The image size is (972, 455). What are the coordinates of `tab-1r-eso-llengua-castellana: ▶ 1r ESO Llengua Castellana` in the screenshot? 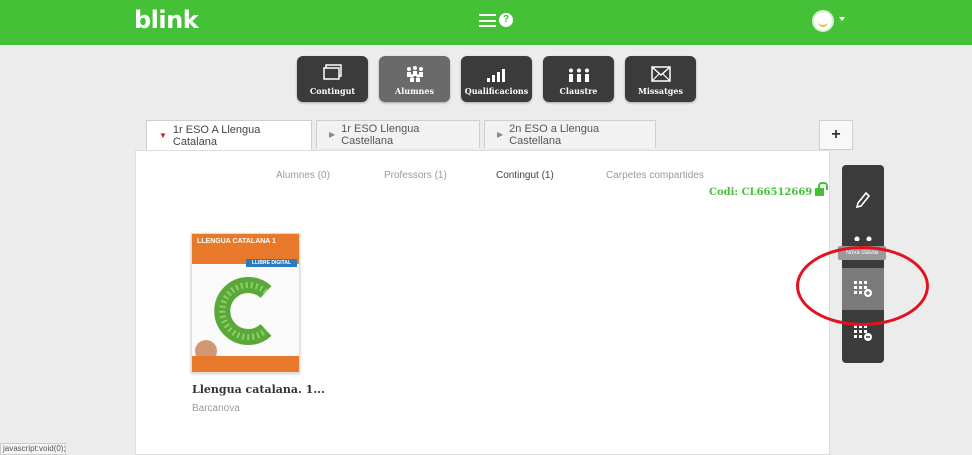 It's located at (398, 134).